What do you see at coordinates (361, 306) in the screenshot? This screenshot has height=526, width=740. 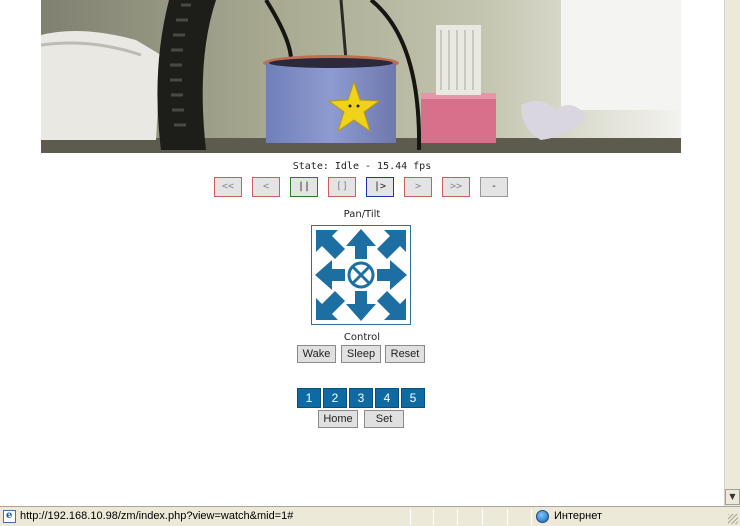 I see `down-arrow-icon` at bounding box center [361, 306].